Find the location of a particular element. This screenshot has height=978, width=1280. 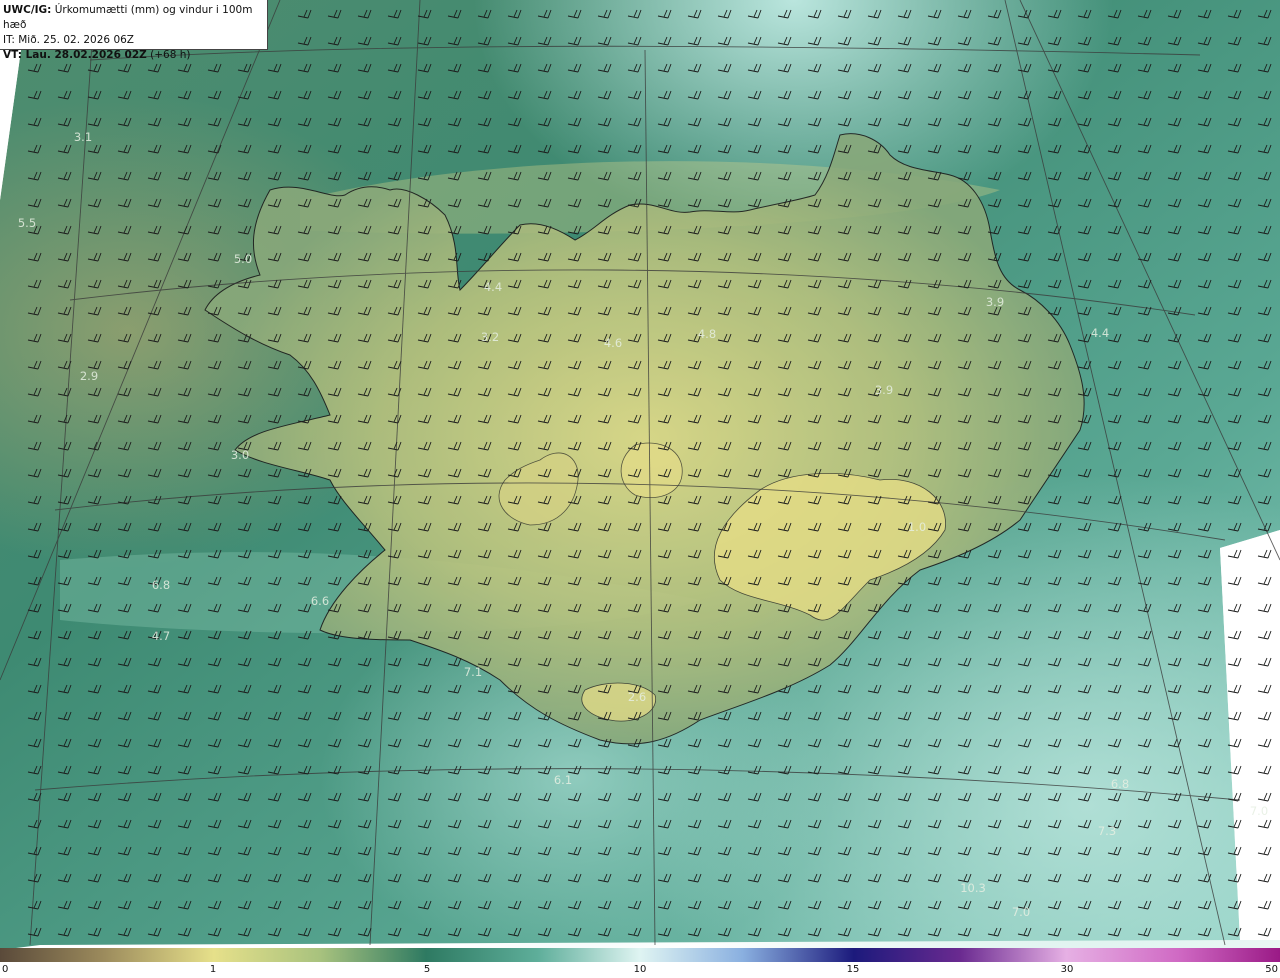

precip-value-label: 7.3 is located at coordinates (1107, 831).